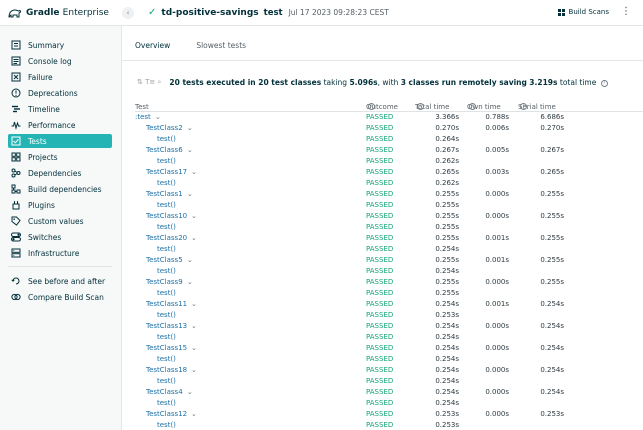 This screenshot has height=430, width=643. What do you see at coordinates (380, 348) in the screenshot?
I see `outcome-status: PASSED` at bounding box center [380, 348].